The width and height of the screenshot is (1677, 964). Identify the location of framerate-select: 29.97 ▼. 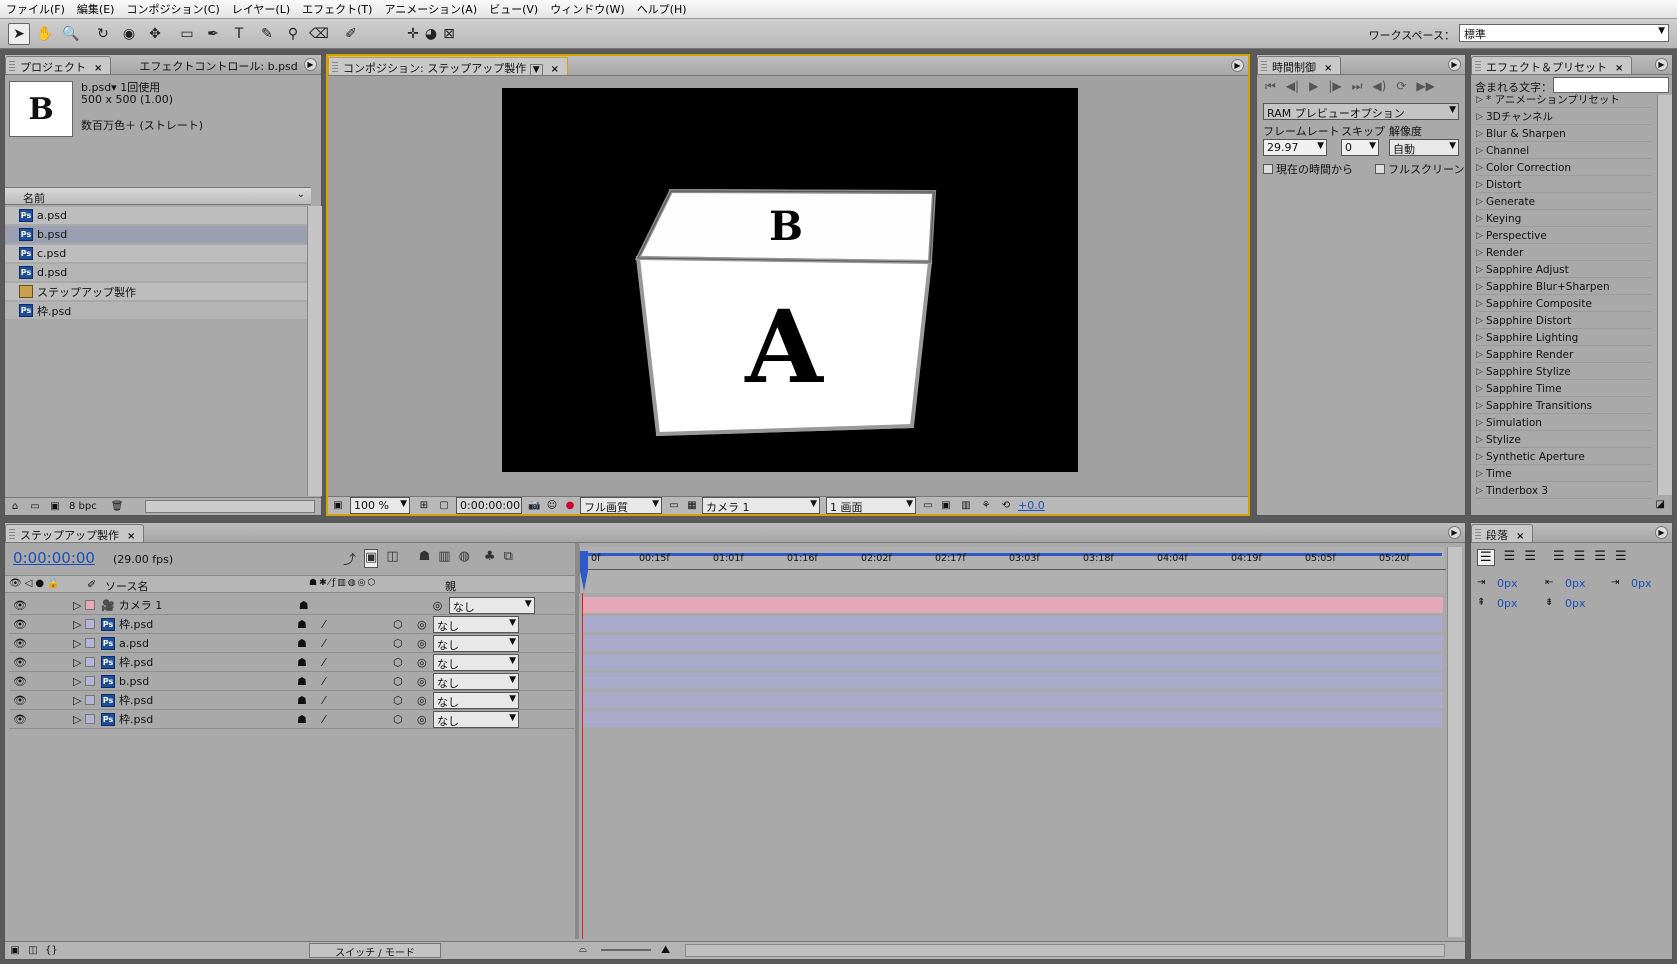
(1295, 147).